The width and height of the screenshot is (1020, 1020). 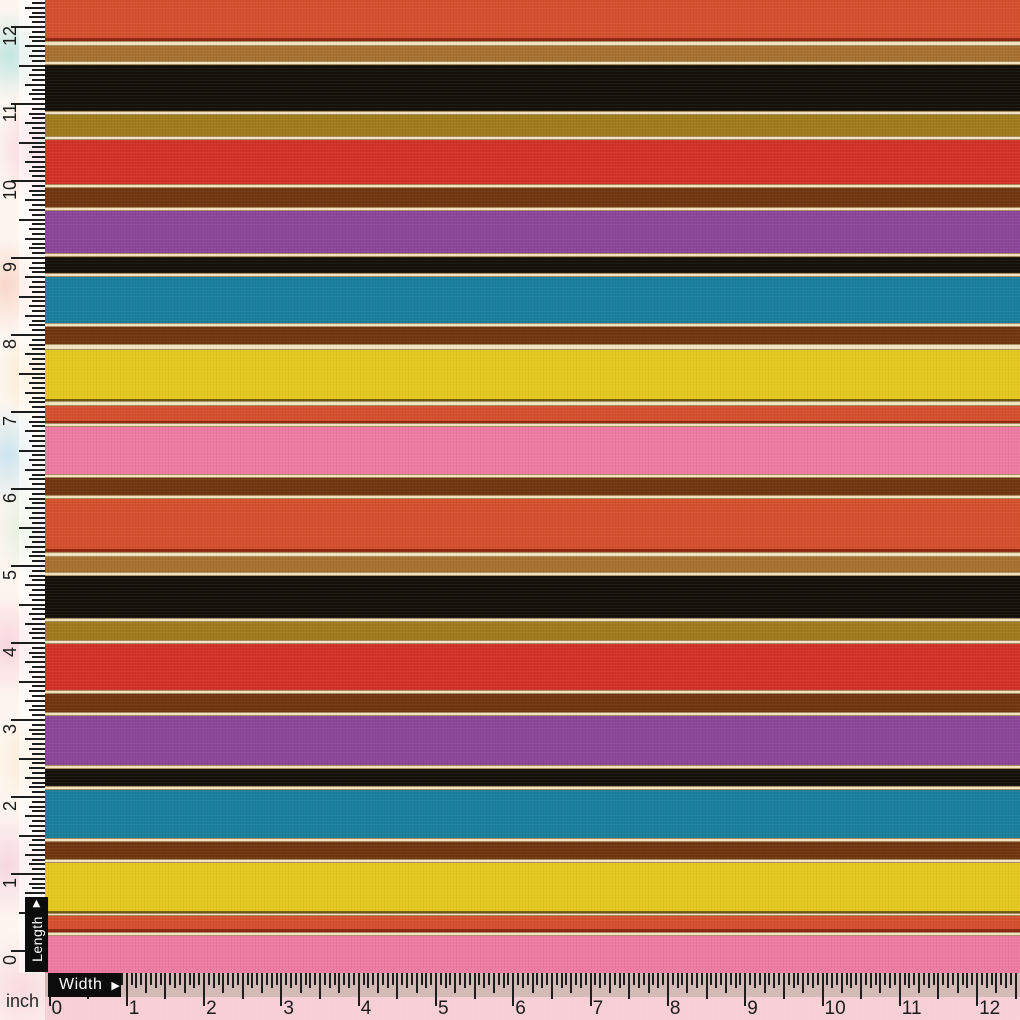 I want to click on left-ruler-number: 3, so click(x=10, y=729).